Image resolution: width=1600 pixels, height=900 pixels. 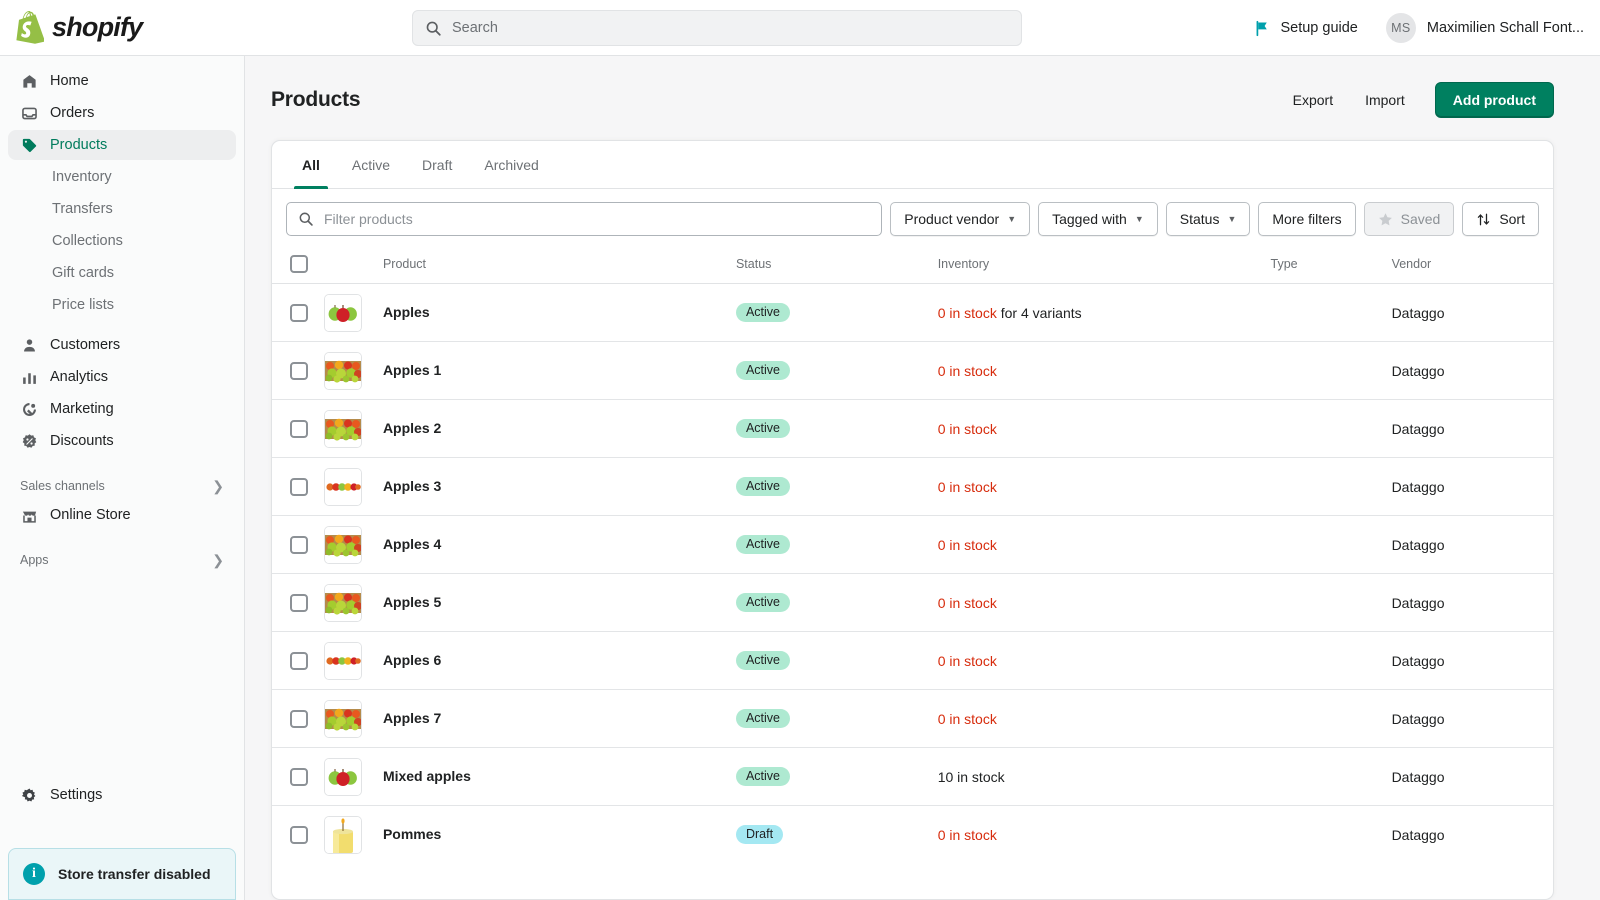 What do you see at coordinates (412, 718) in the screenshot?
I see `product-name: Apples 7` at bounding box center [412, 718].